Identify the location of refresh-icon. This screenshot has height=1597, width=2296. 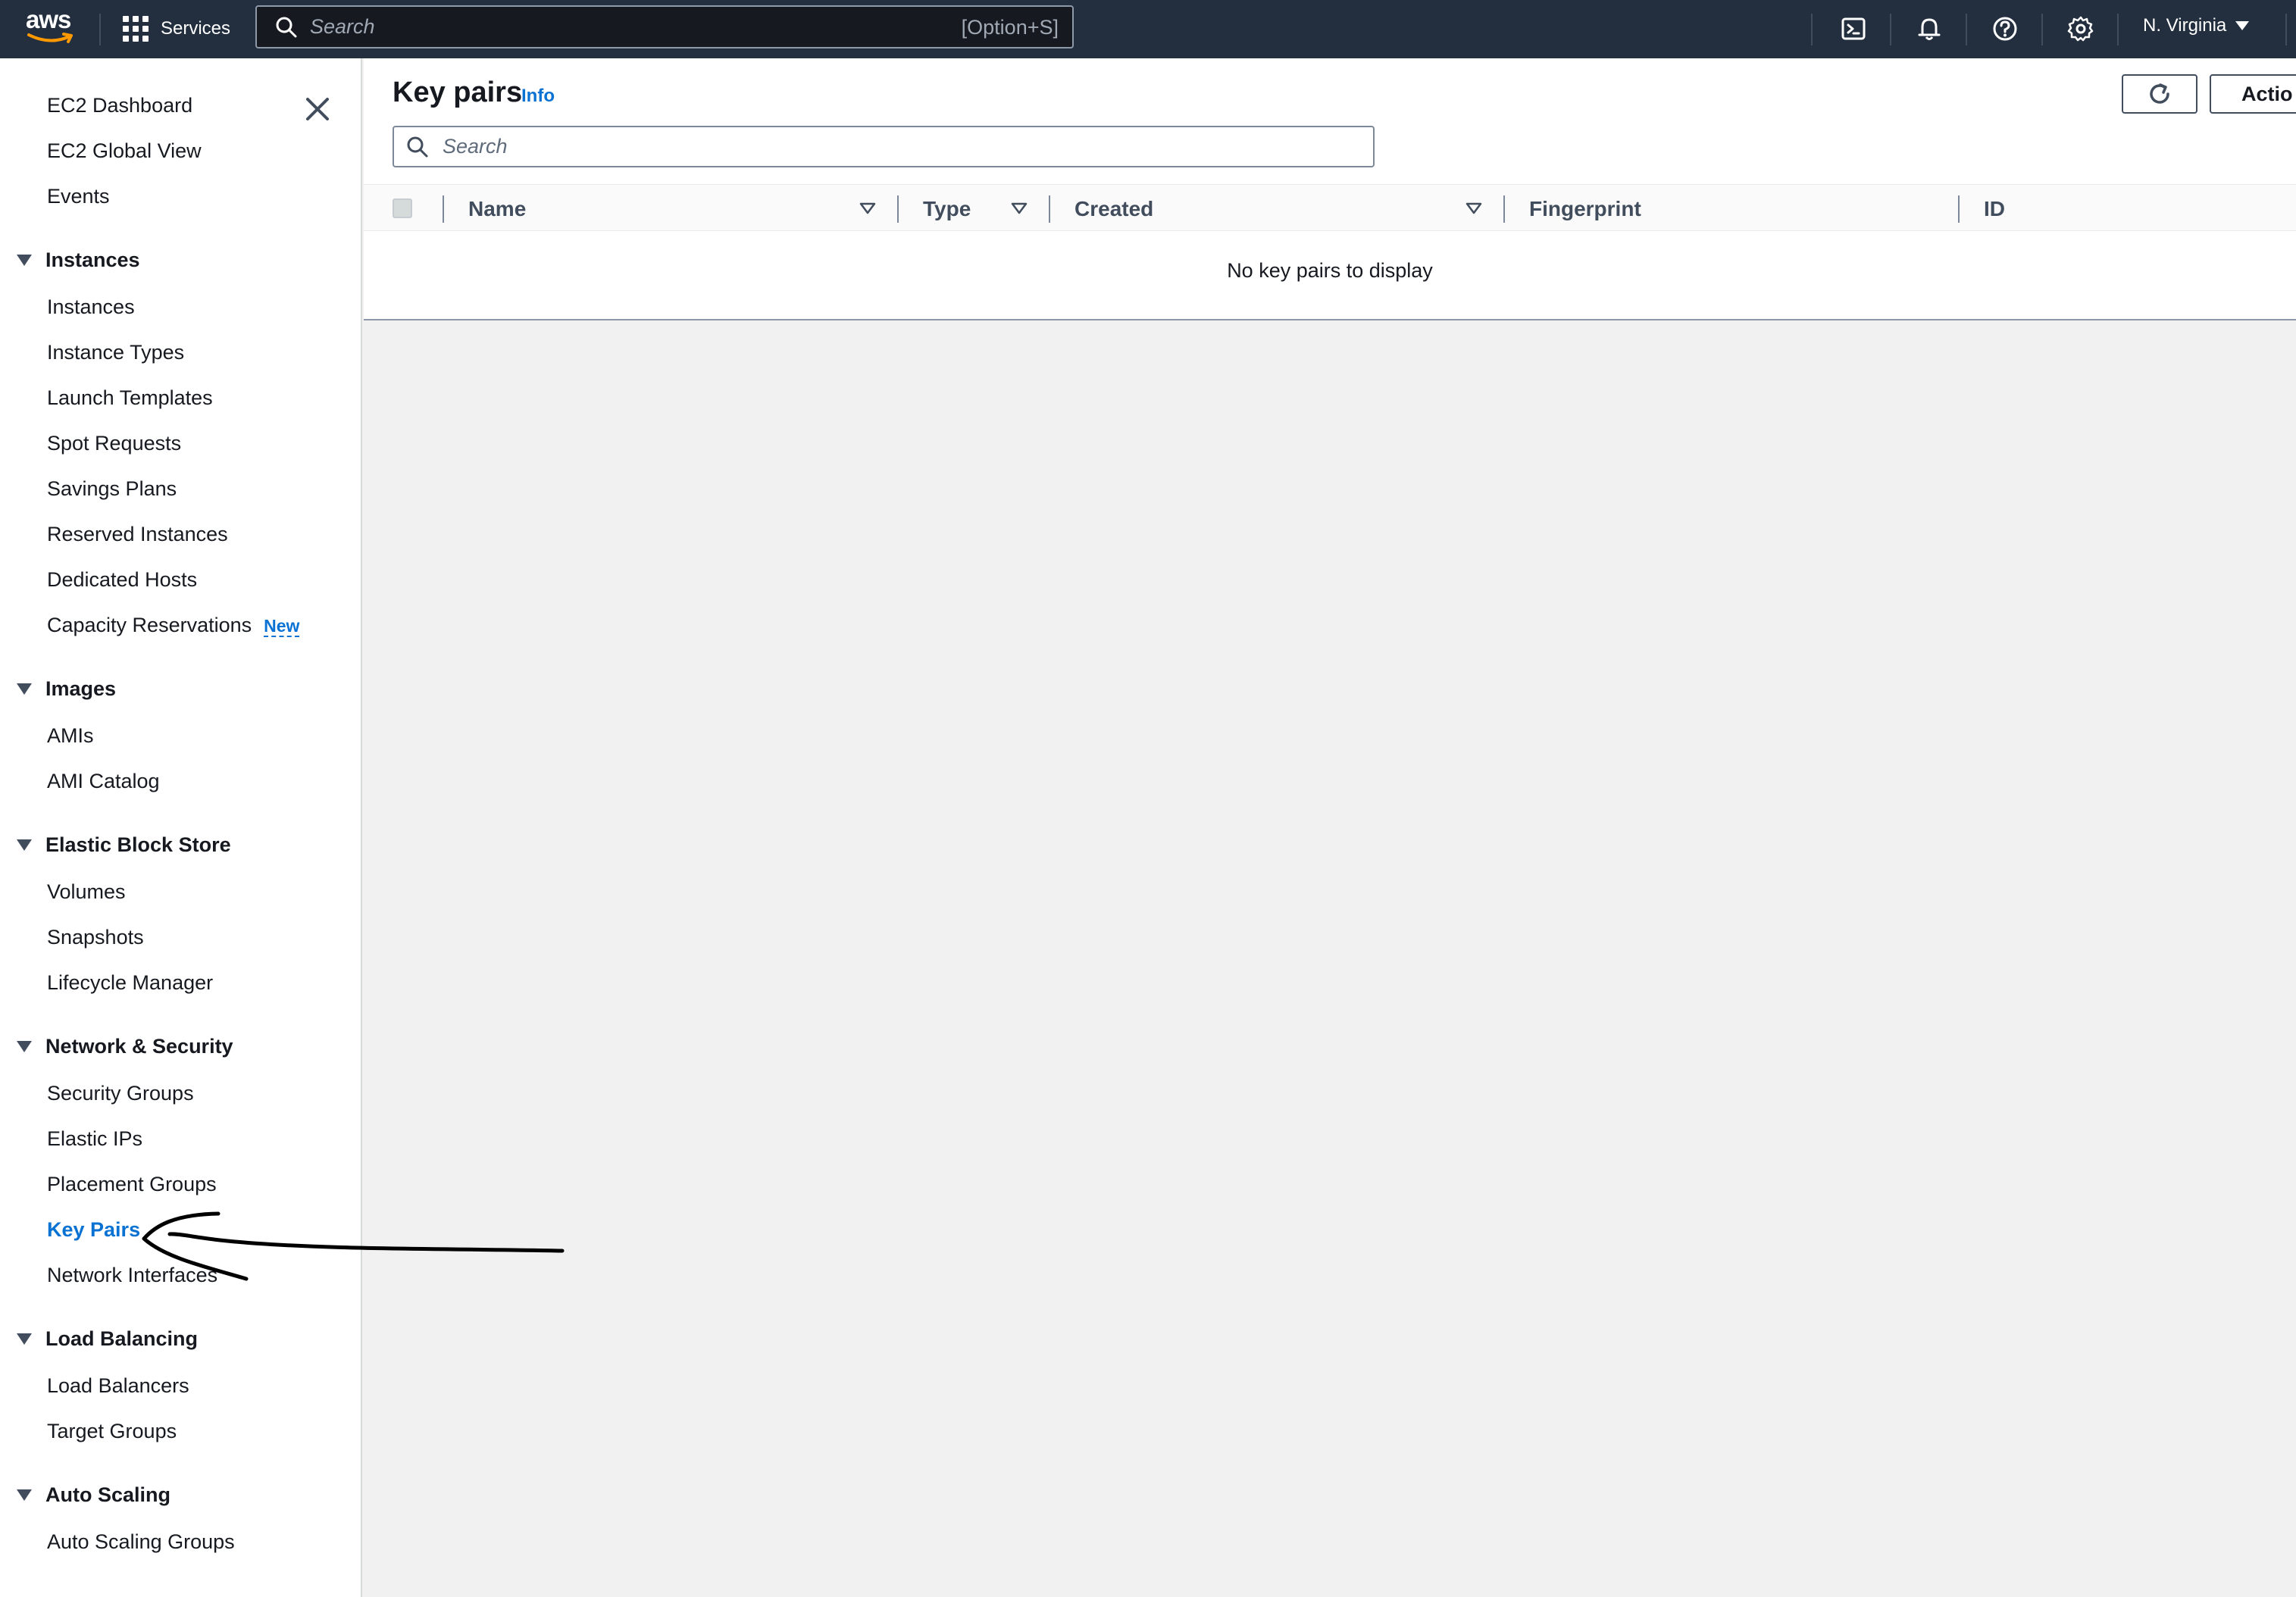
(2159, 93).